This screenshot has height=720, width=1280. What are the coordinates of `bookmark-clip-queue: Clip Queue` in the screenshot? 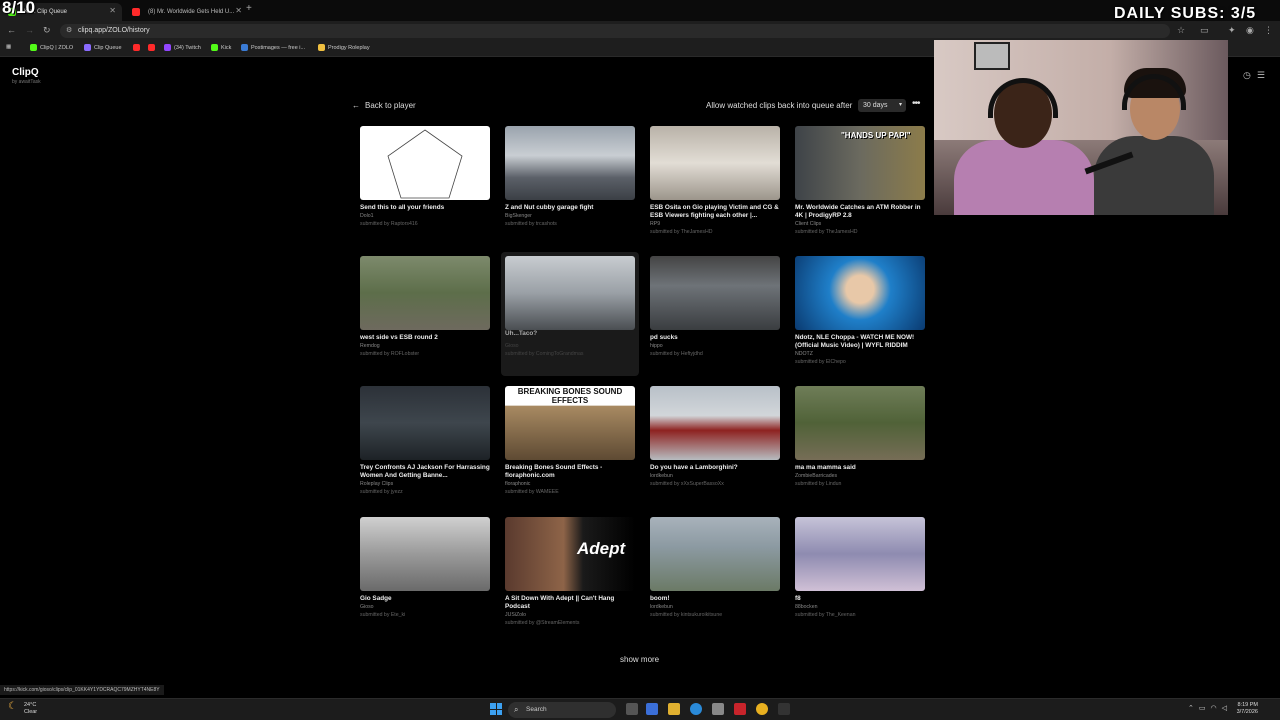 It's located at (103, 47).